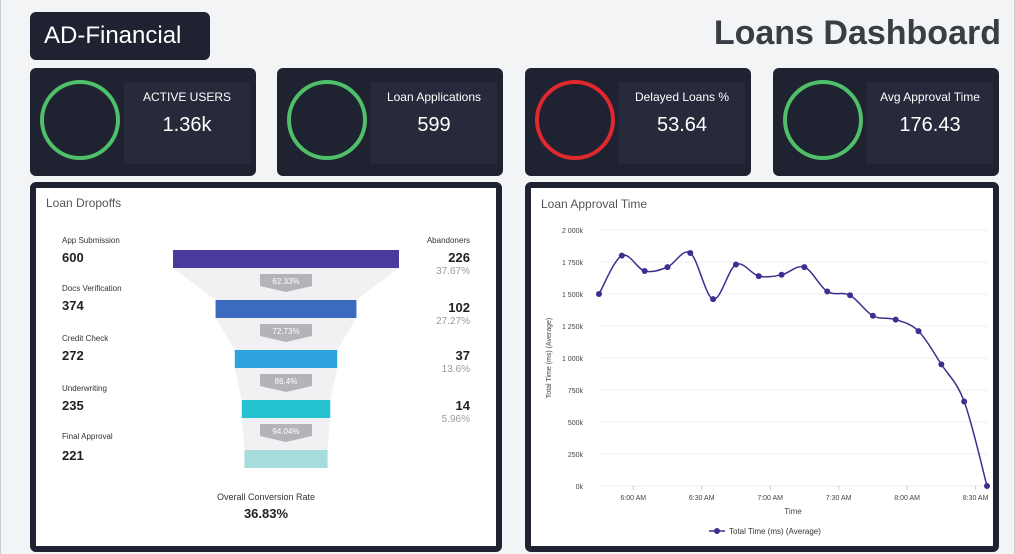 The image size is (1015, 554). What do you see at coordinates (286, 381) in the screenshot?
I see `conversion-label: 86.4%` at bounding box center [286, 381].